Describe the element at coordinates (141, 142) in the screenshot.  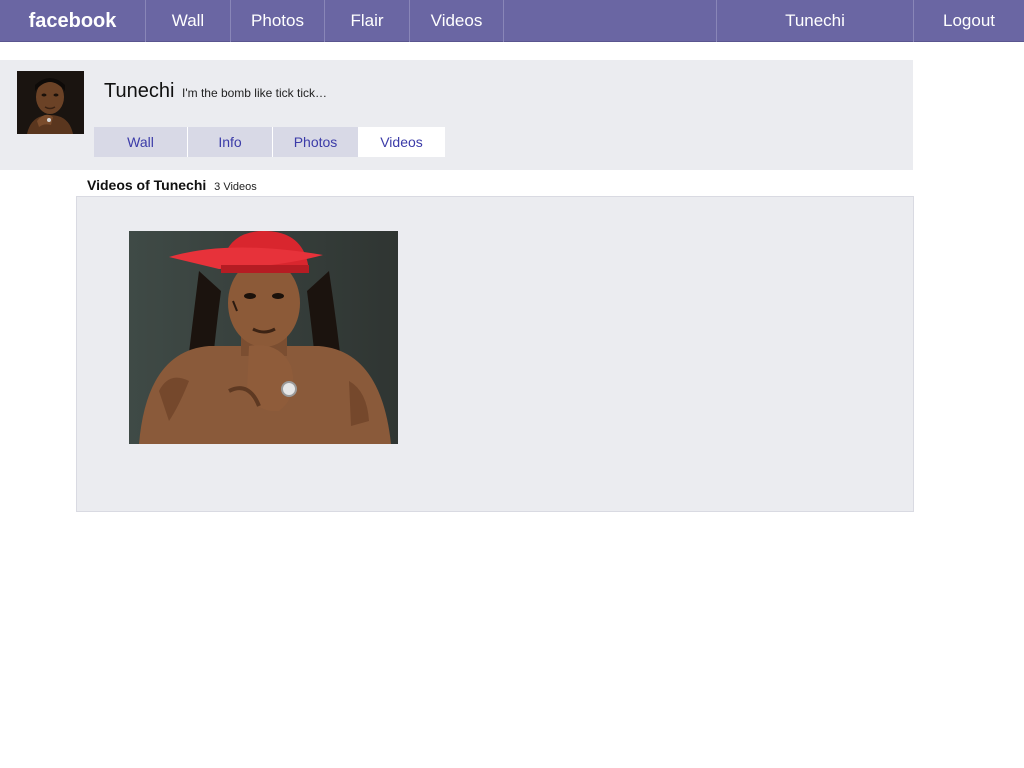
I see `tab-wall: Wall` at that location.